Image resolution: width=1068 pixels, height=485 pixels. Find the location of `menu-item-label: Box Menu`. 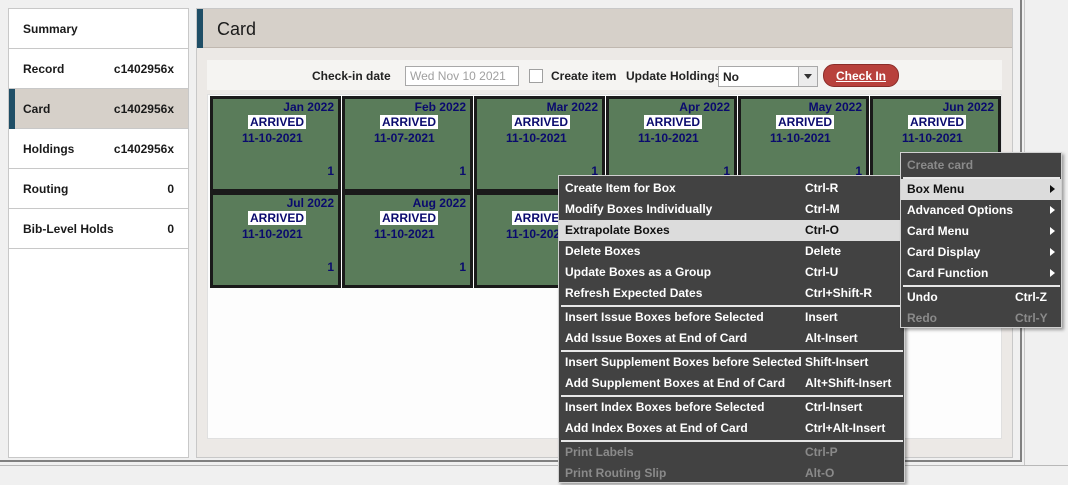

menu-item-label: Box Menu is located at coordinates (936, 189).